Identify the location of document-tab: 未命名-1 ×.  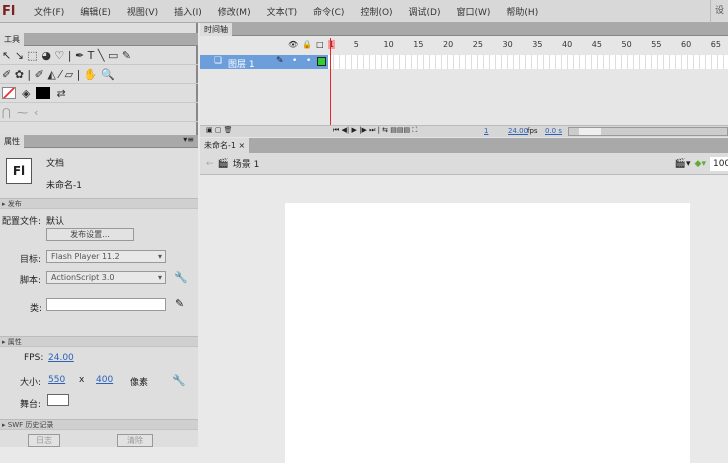
(225, 145).